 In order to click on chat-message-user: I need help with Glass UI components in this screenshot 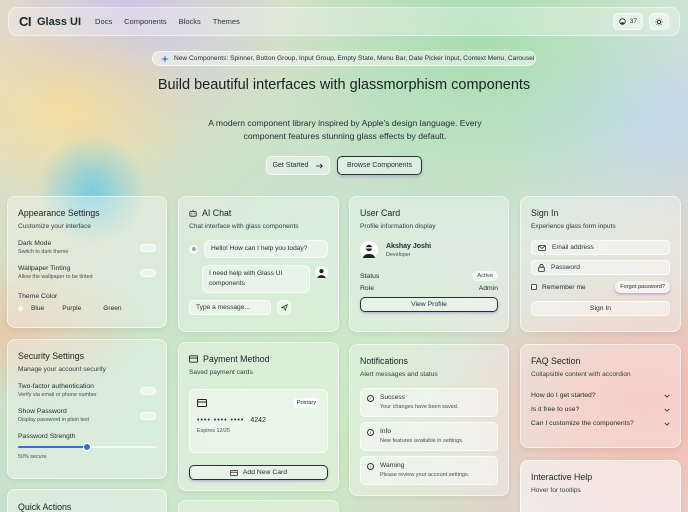, I will do `click(256, 279)`.